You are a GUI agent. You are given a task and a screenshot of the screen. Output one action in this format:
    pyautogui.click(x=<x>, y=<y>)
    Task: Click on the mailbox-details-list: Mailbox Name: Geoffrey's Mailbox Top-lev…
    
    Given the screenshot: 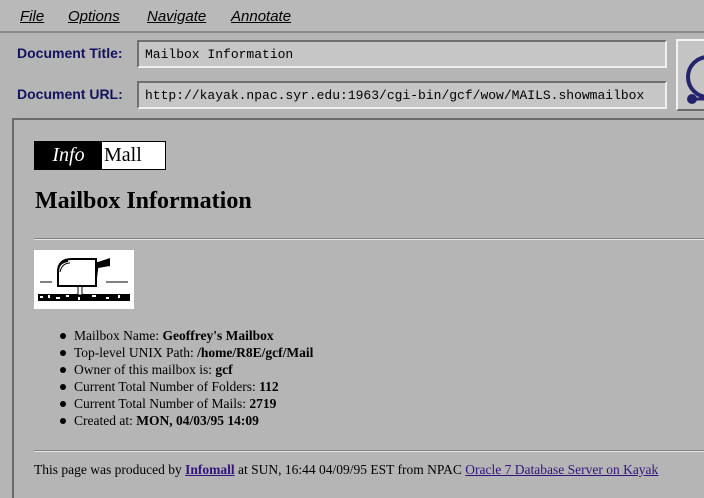 What is the action you would take?
    pyautogui.click(x=185, y=379)
    